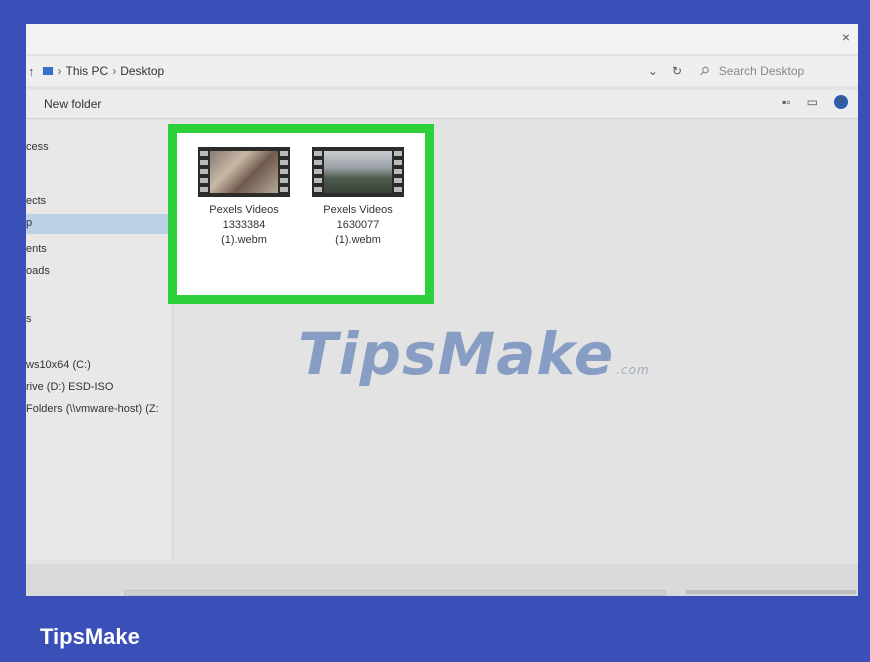  What do you see at coordinates (70, 387) in the screenshot?
I see `sidebar-item-label: rive (D:) ESD-ISO` at bounding box center [70, 387].